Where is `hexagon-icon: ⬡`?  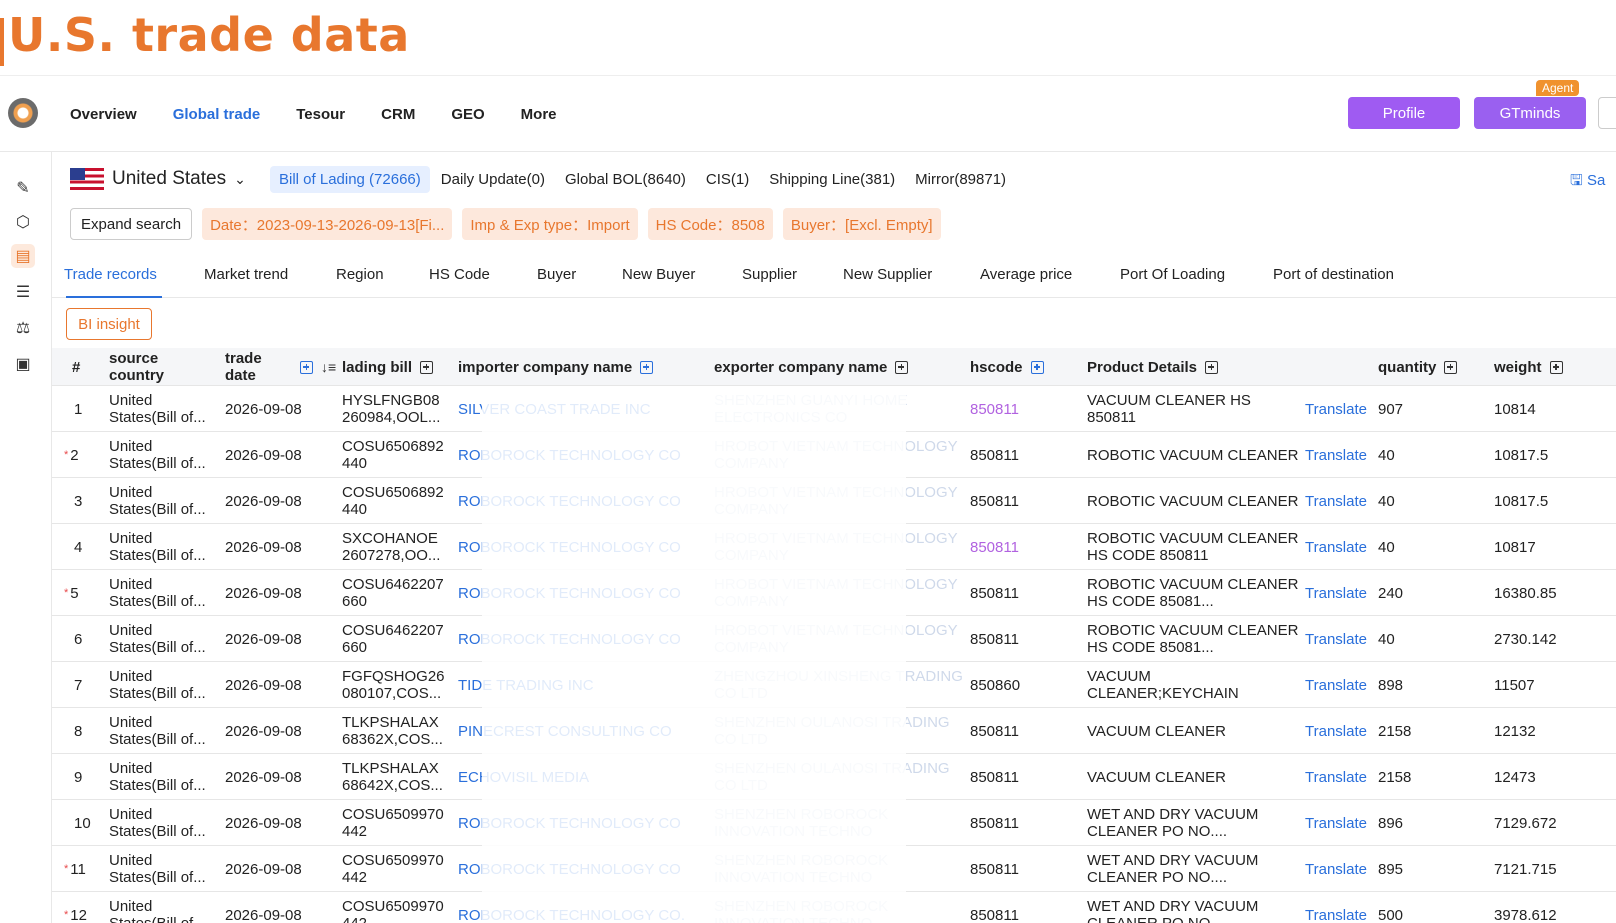 hexagon-icon: ⬡ is located at coordinates (23, 222).